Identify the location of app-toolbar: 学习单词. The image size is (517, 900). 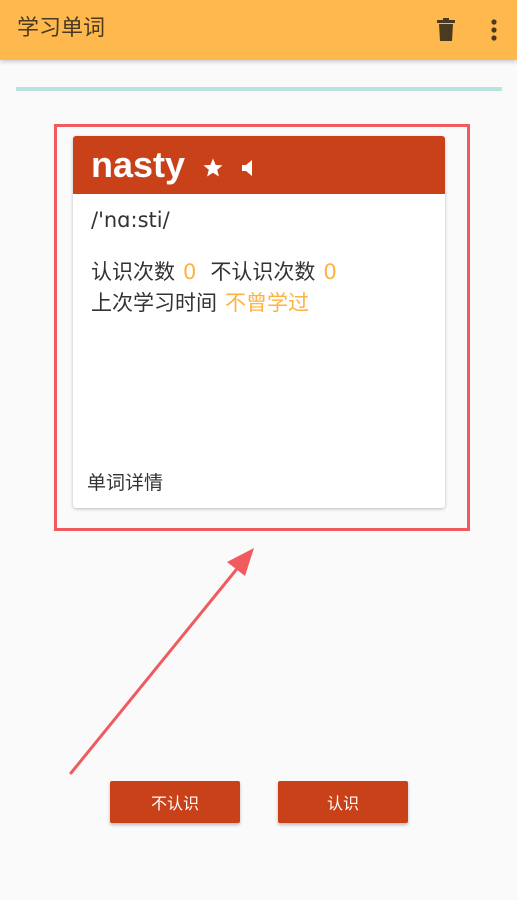
(258, 30).